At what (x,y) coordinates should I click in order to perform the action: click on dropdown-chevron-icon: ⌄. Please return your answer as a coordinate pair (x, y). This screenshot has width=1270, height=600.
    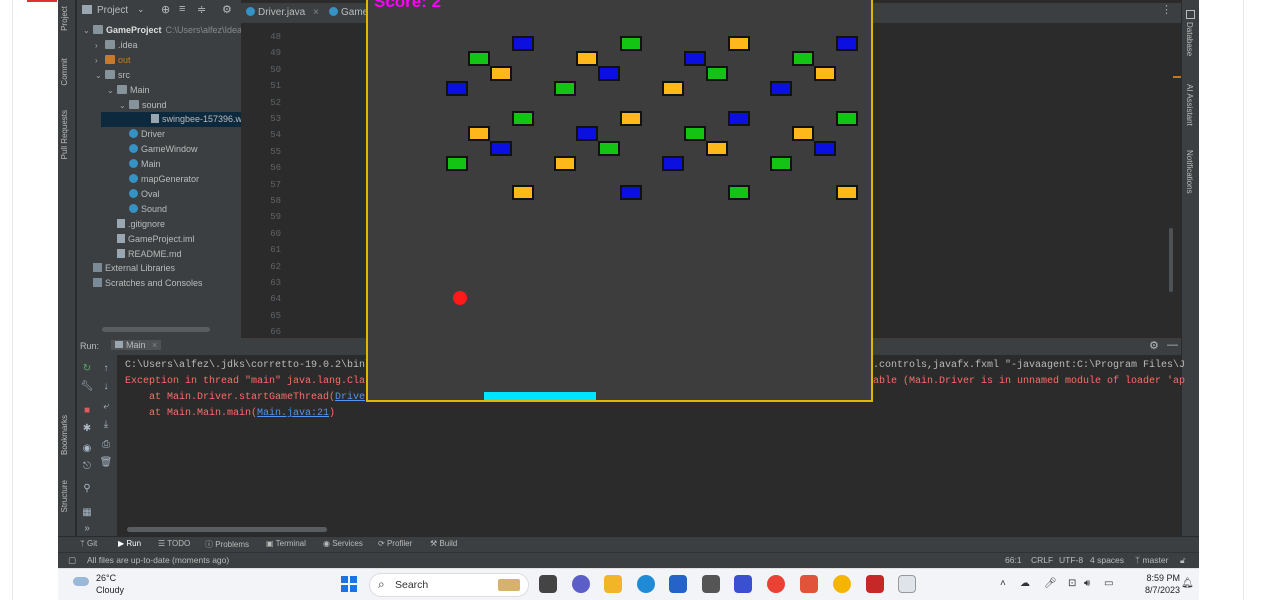
    Looking at the image, I should click on (141, 9).